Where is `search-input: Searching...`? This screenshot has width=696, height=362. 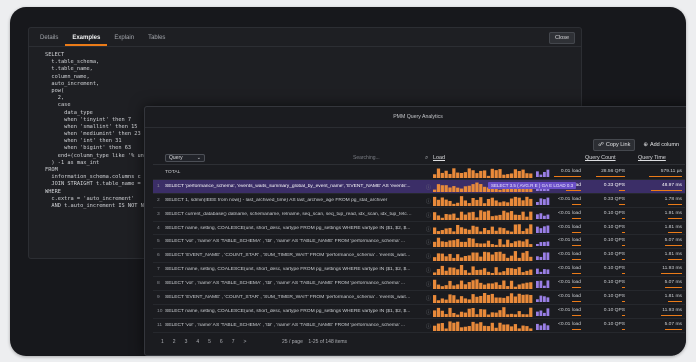 search-input: Searching... is located at coordinates (393, 158).